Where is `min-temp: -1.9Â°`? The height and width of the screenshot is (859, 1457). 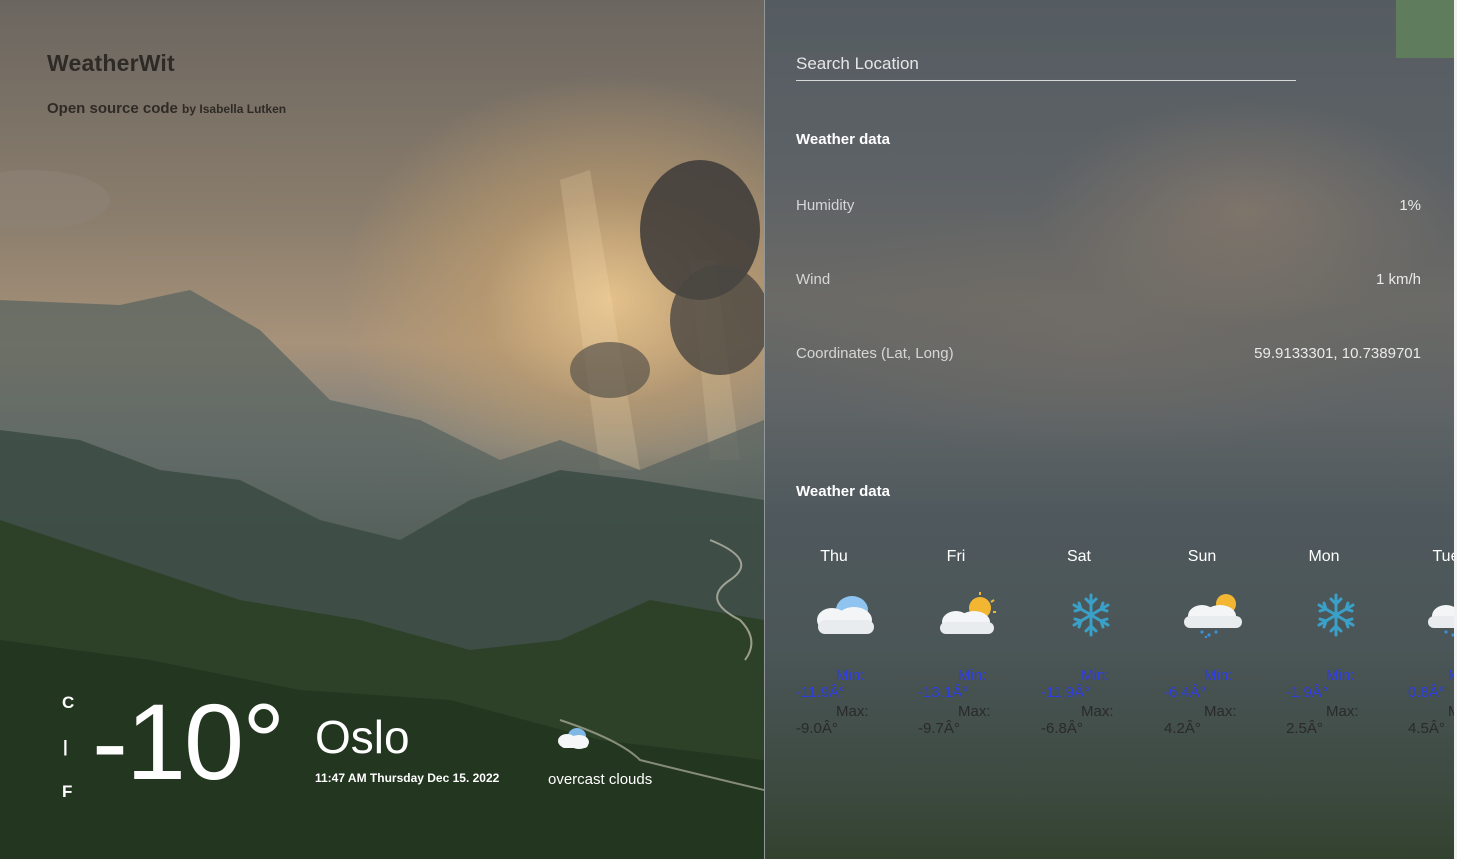 min-temp: -1.9Â° is located at coordinates (1307, 692).